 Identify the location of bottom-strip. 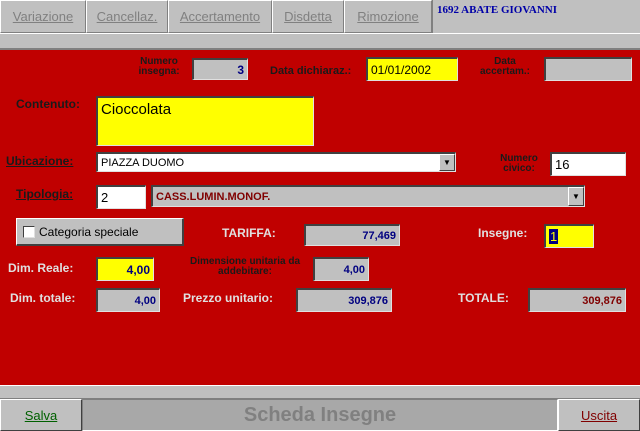
(320, 392).